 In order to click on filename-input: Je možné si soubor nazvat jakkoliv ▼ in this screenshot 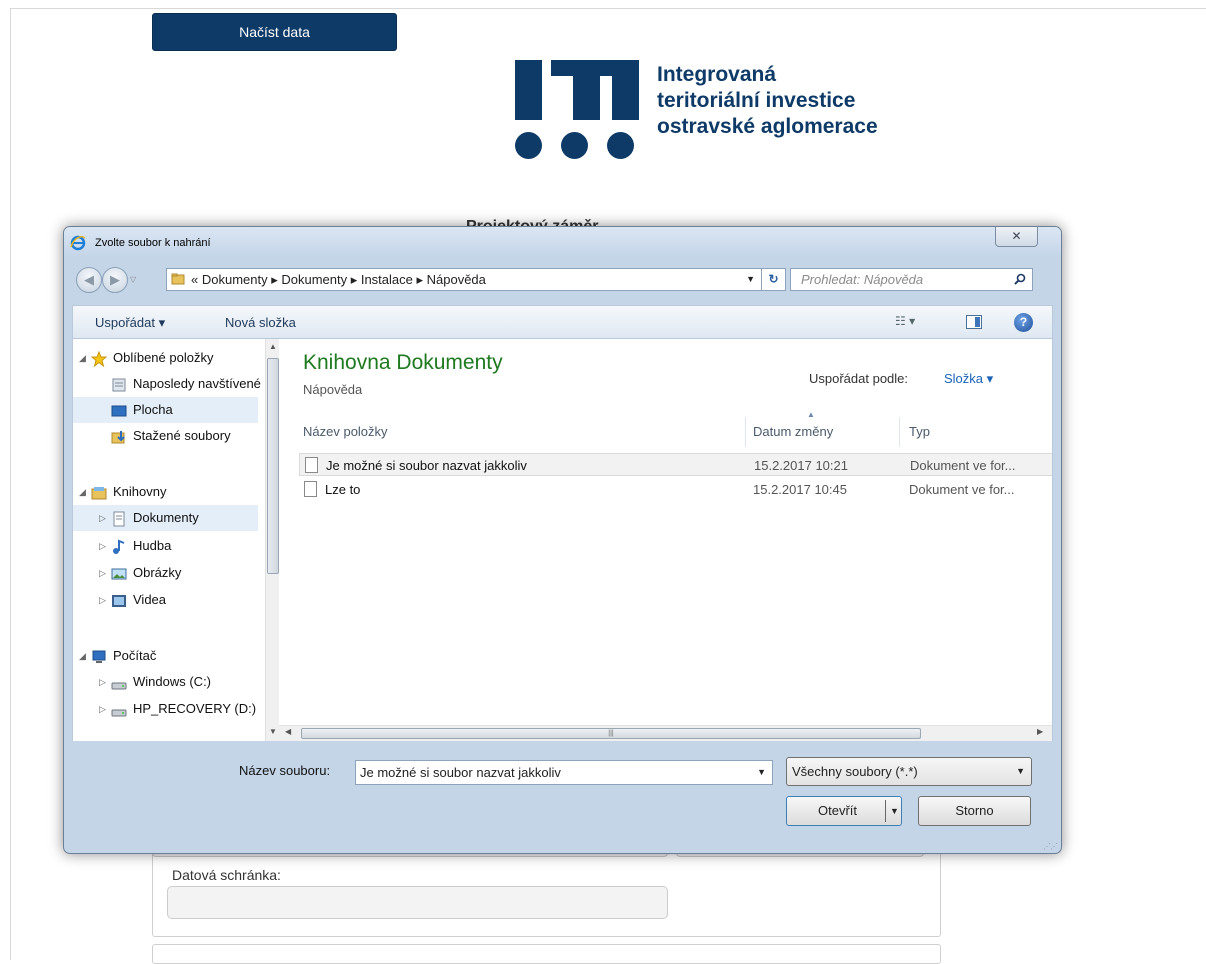, I will do `click(564, 772)`.